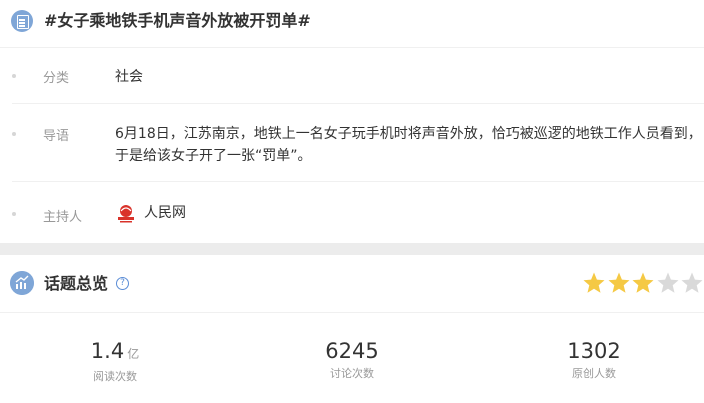  What do you see at coordinates (63, 217) in the screenshot?
I see `host-label: 主持人` at bounding box center [63, 217].